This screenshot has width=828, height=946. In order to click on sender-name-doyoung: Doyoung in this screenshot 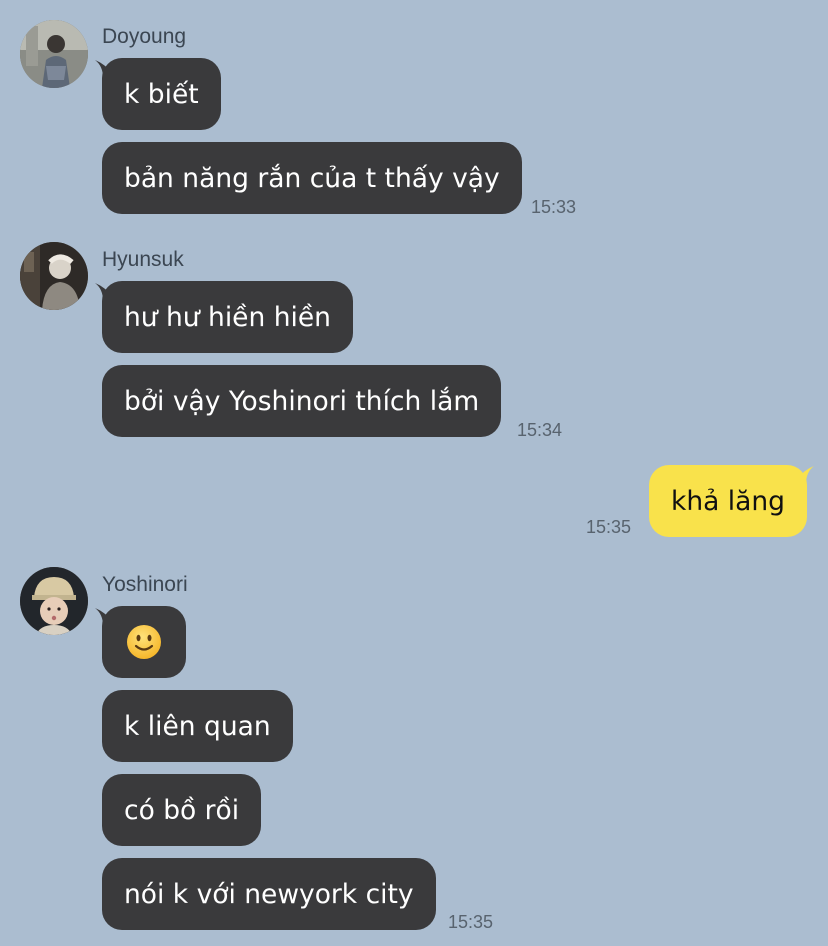, I will do `click(144, 36)`.